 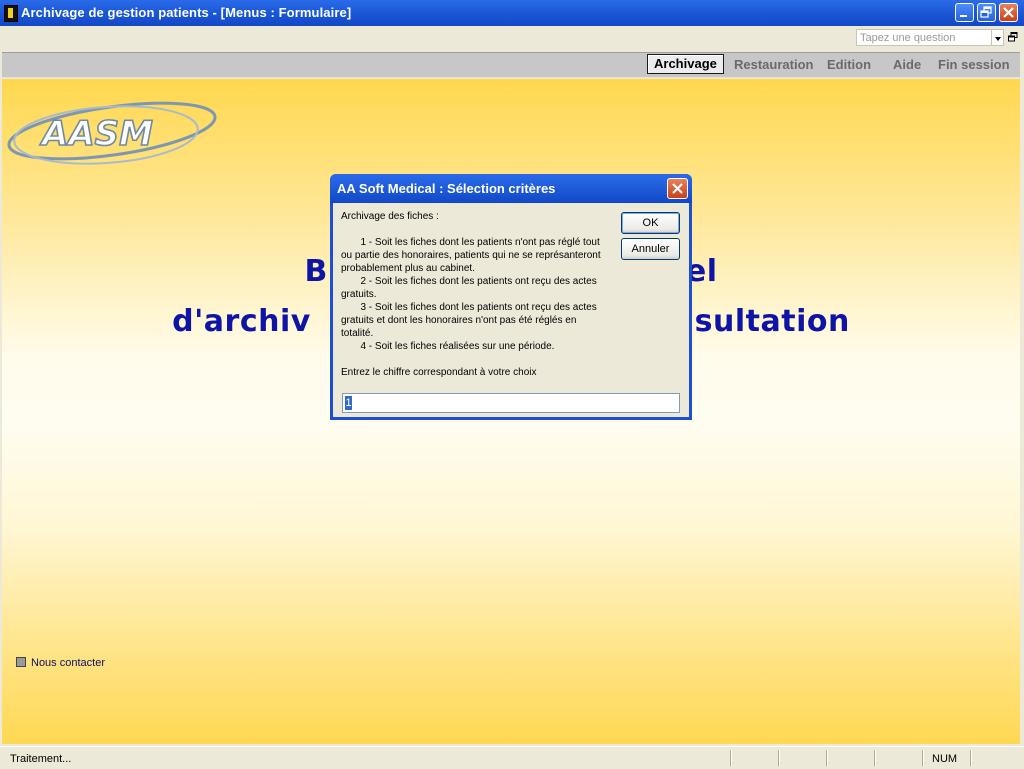 What do you see at coordinates (849, 64) in the screenshot?
I see `menu-edition: Edition` at bounding box center [849, 64].